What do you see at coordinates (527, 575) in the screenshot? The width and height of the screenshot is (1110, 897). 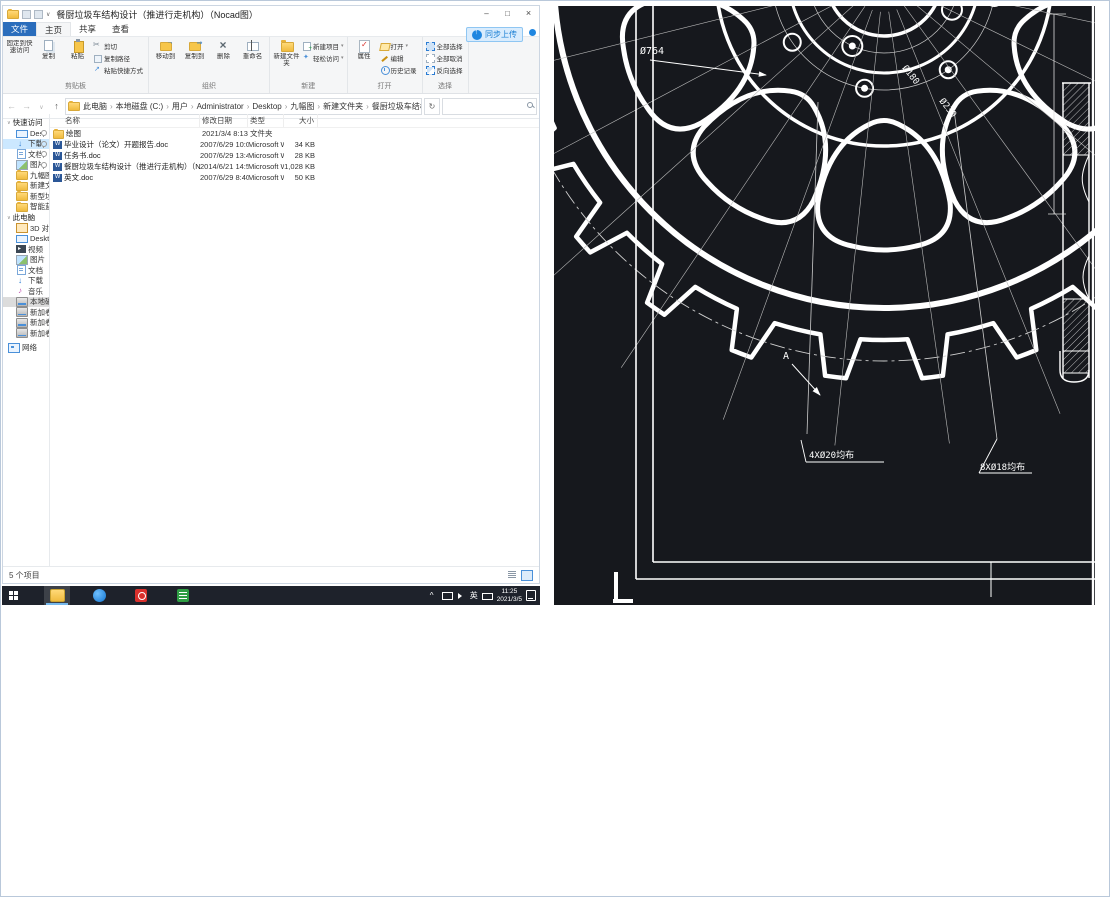 I see `thumbnail-view-button` at bounding box center [527, 575].